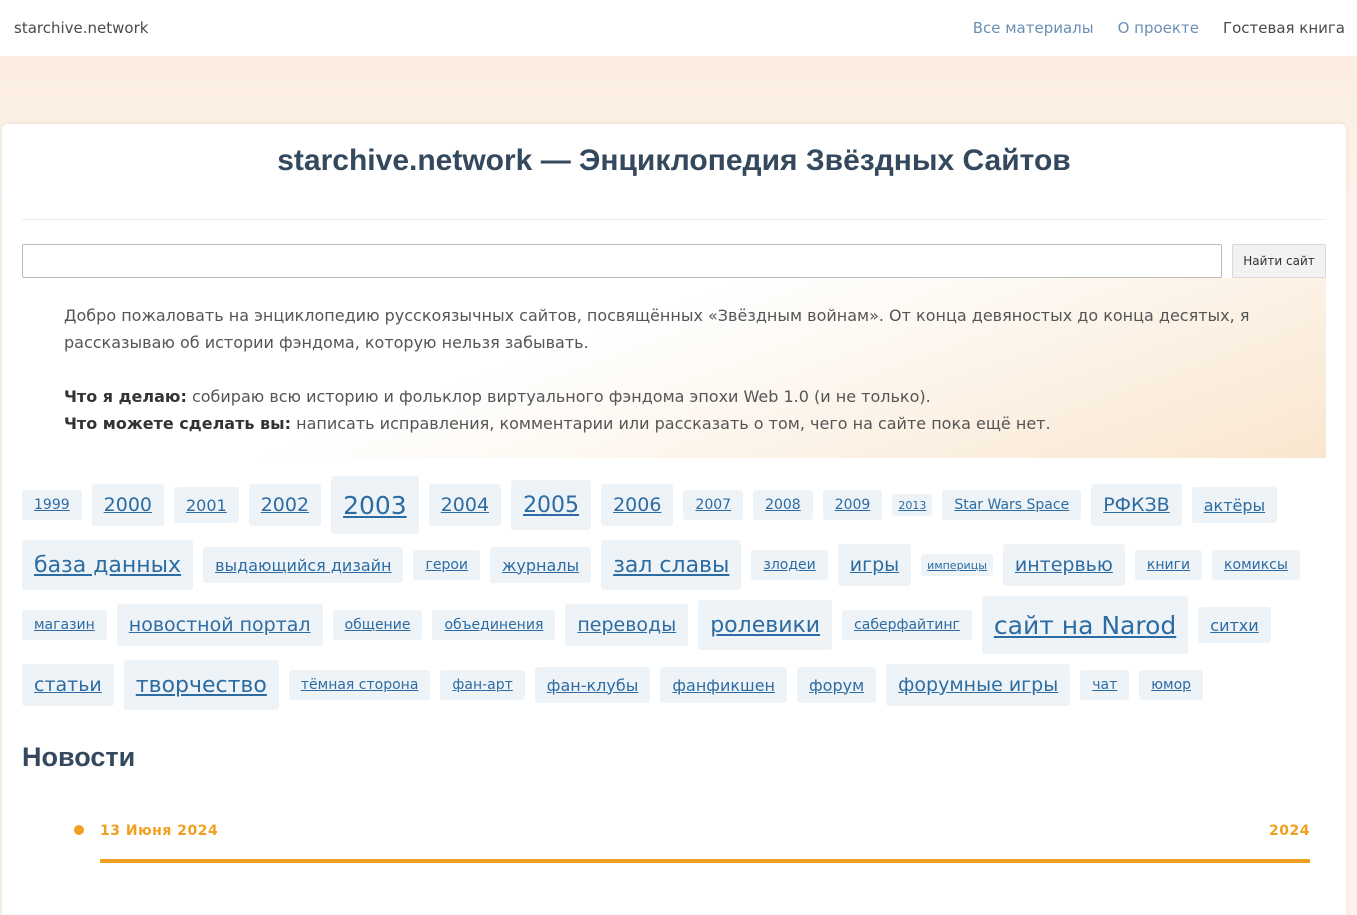  What do you see at coordinates (765, 625) in the screenshot?
I see `tag-link: ролевики` at bounding box center [765, 625].